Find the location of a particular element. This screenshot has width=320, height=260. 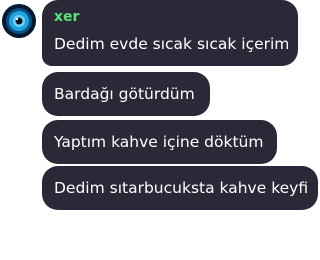

sender-name: xer is located at coordinates (170, 17).